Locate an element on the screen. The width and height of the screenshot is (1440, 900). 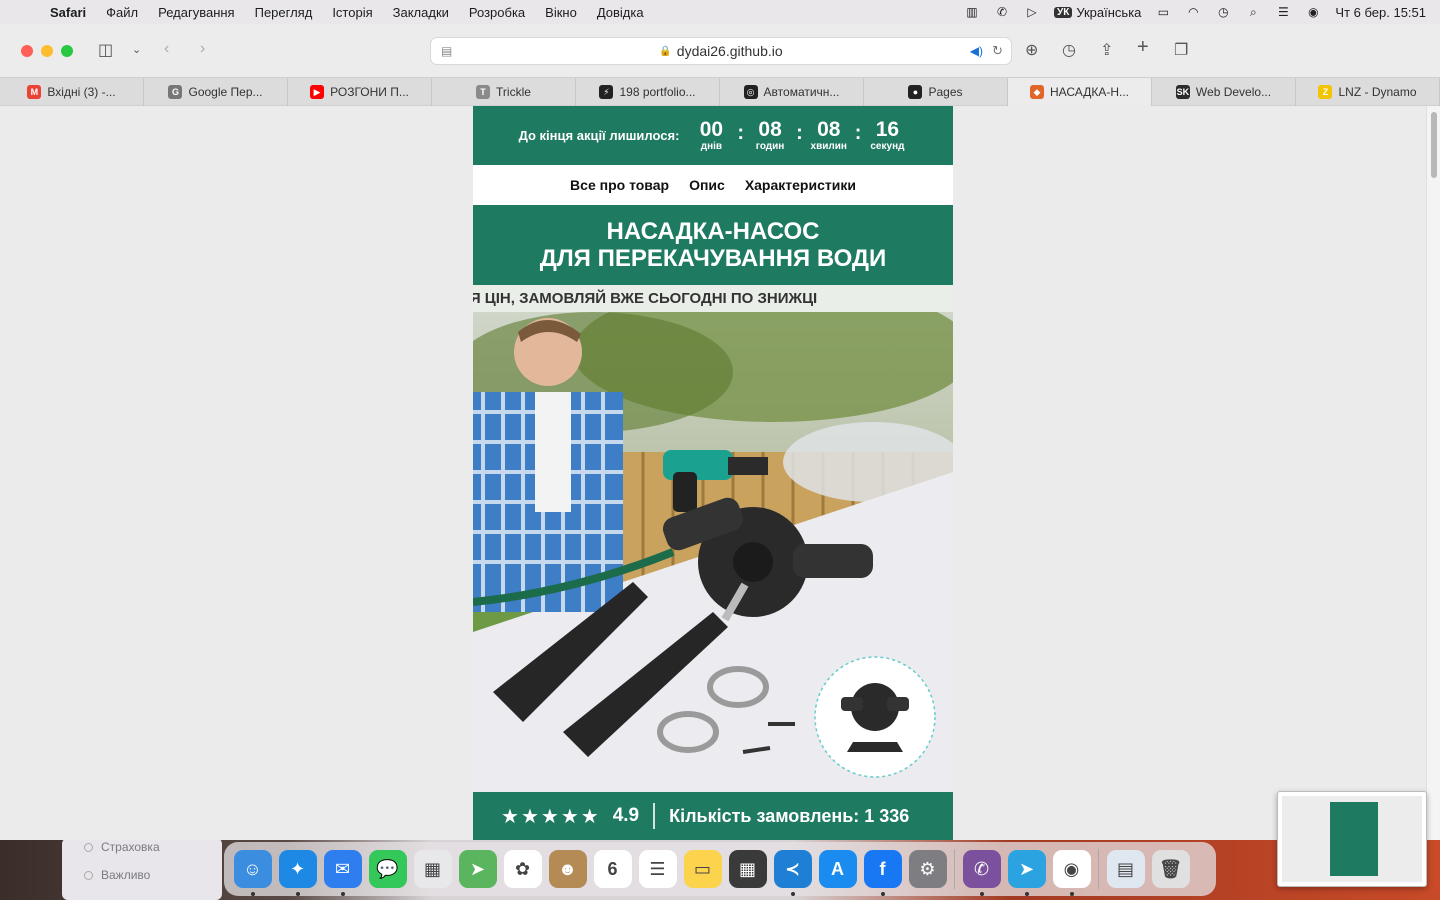
hours-label: годин is located at coordinates (770, 146).